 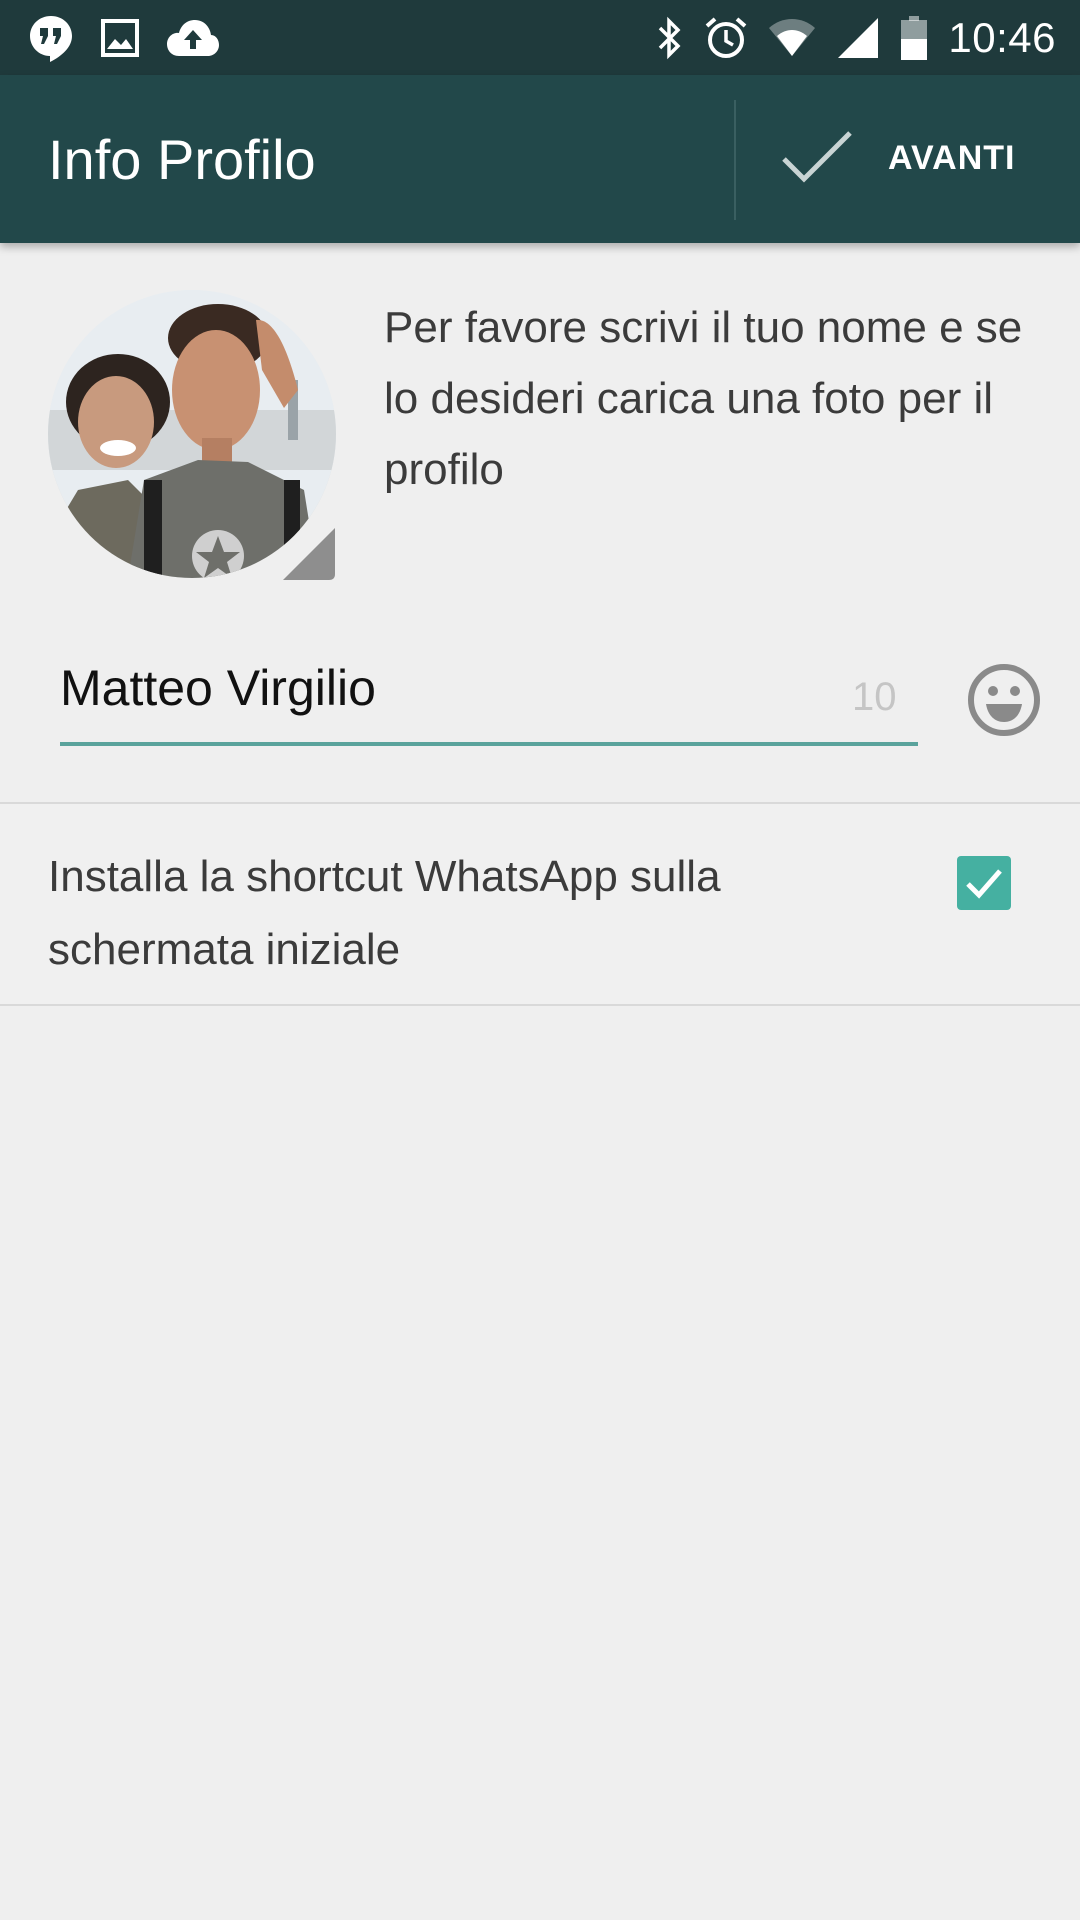 What do you see at coordinates (669, 38) in the screenshot?
I see `bluetooth-icon` at bounding box center [669, 38].